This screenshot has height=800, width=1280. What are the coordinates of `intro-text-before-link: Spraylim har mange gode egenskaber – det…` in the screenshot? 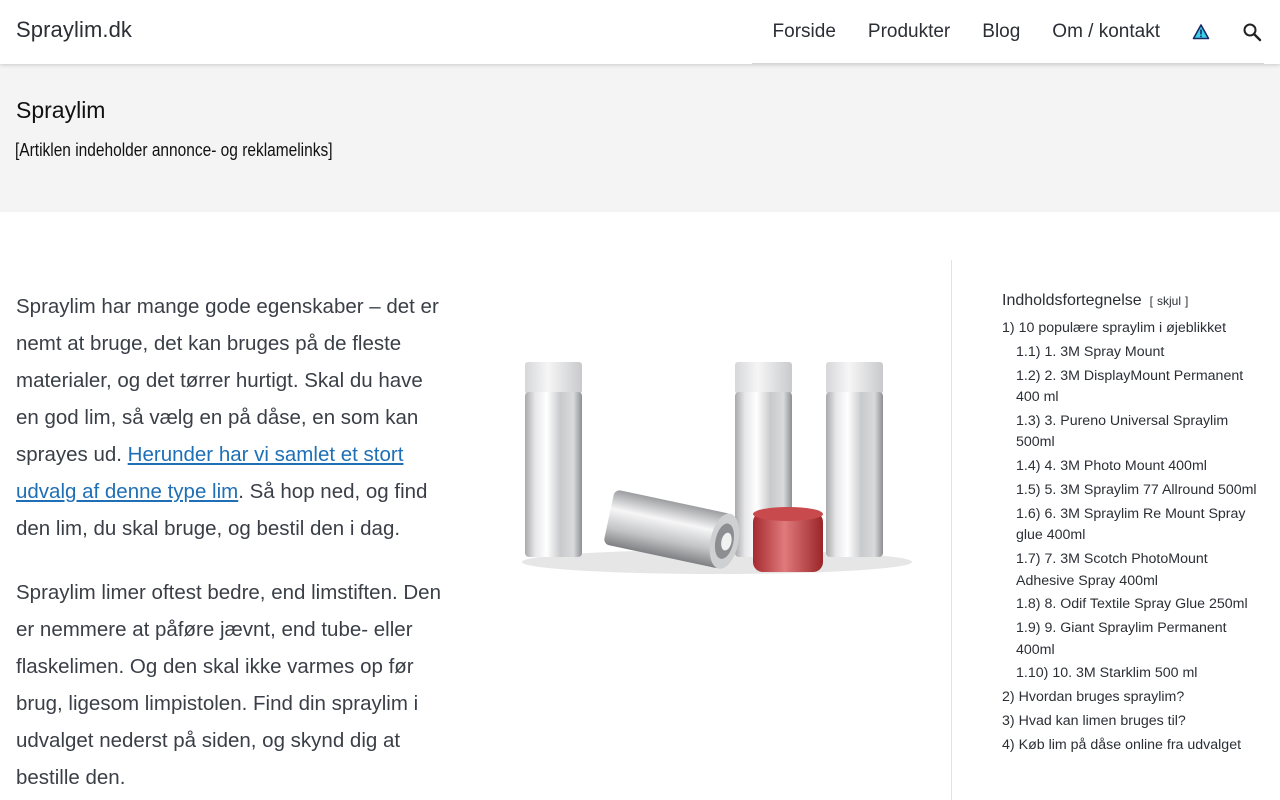 It's located at (227, 380).